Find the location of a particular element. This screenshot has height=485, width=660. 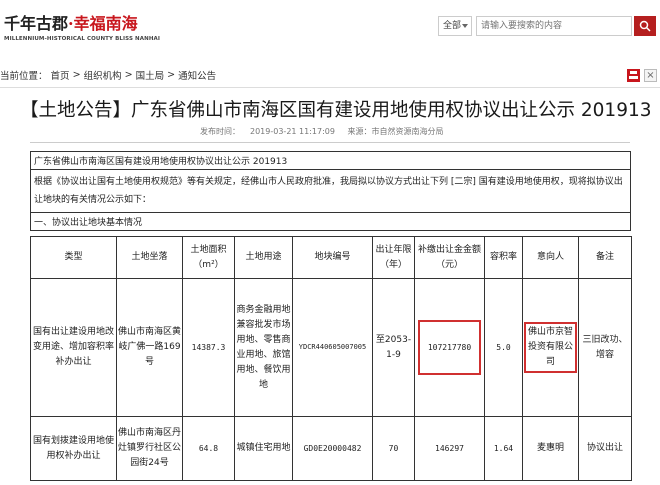

breadcrumb-bureau: 国土局 is located at coordinates (150, 76).